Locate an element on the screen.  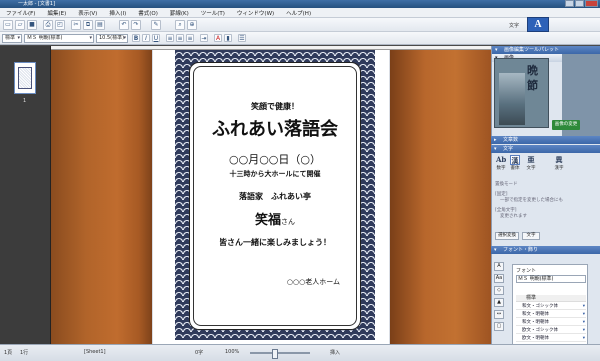
character-mode-icon: 亜 is located at coordinates (531, 159).